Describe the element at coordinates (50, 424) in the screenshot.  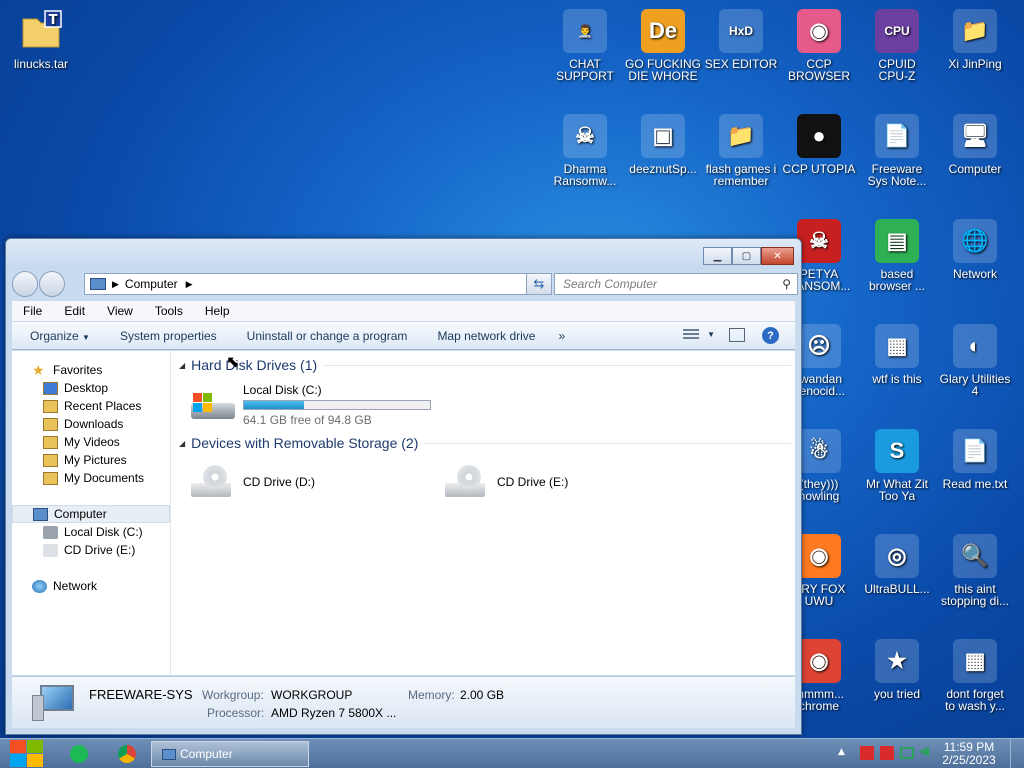
I see `downloads-icon` at that location.